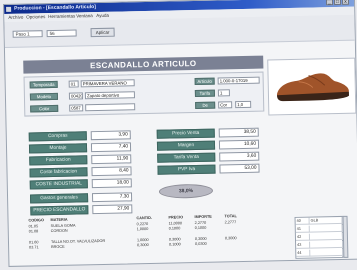  What do you see at coordinates (110, 135) in the screenshot?
I see `compras-value: 3,90` at bounding box center [110, 135].